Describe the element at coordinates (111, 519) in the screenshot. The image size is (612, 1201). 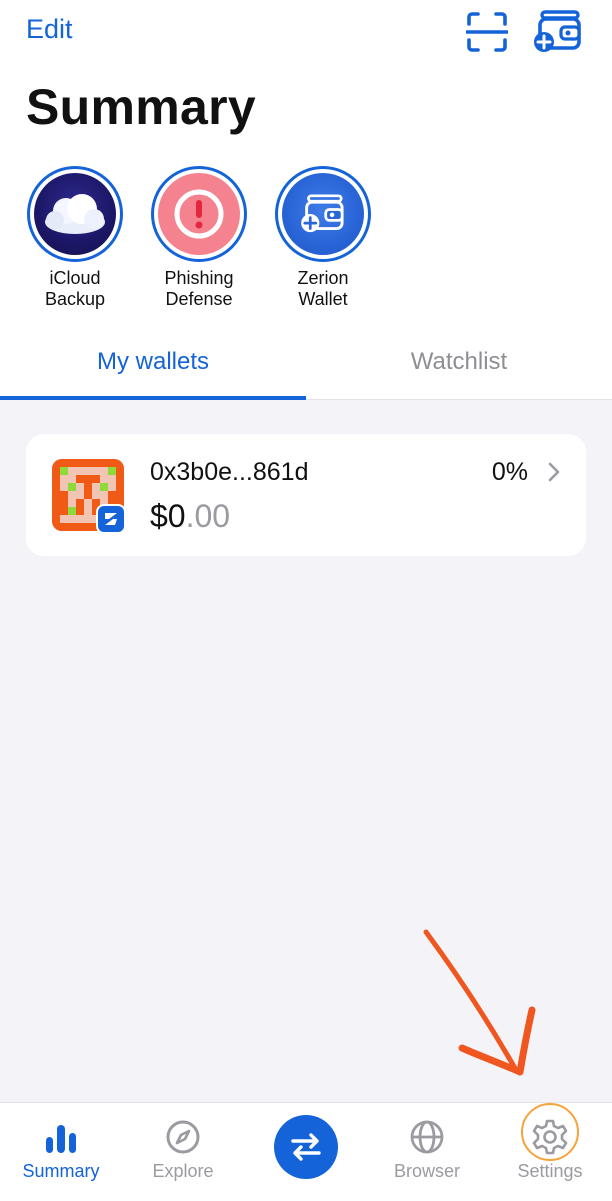
I see `zerion-logo-icon` at that location.